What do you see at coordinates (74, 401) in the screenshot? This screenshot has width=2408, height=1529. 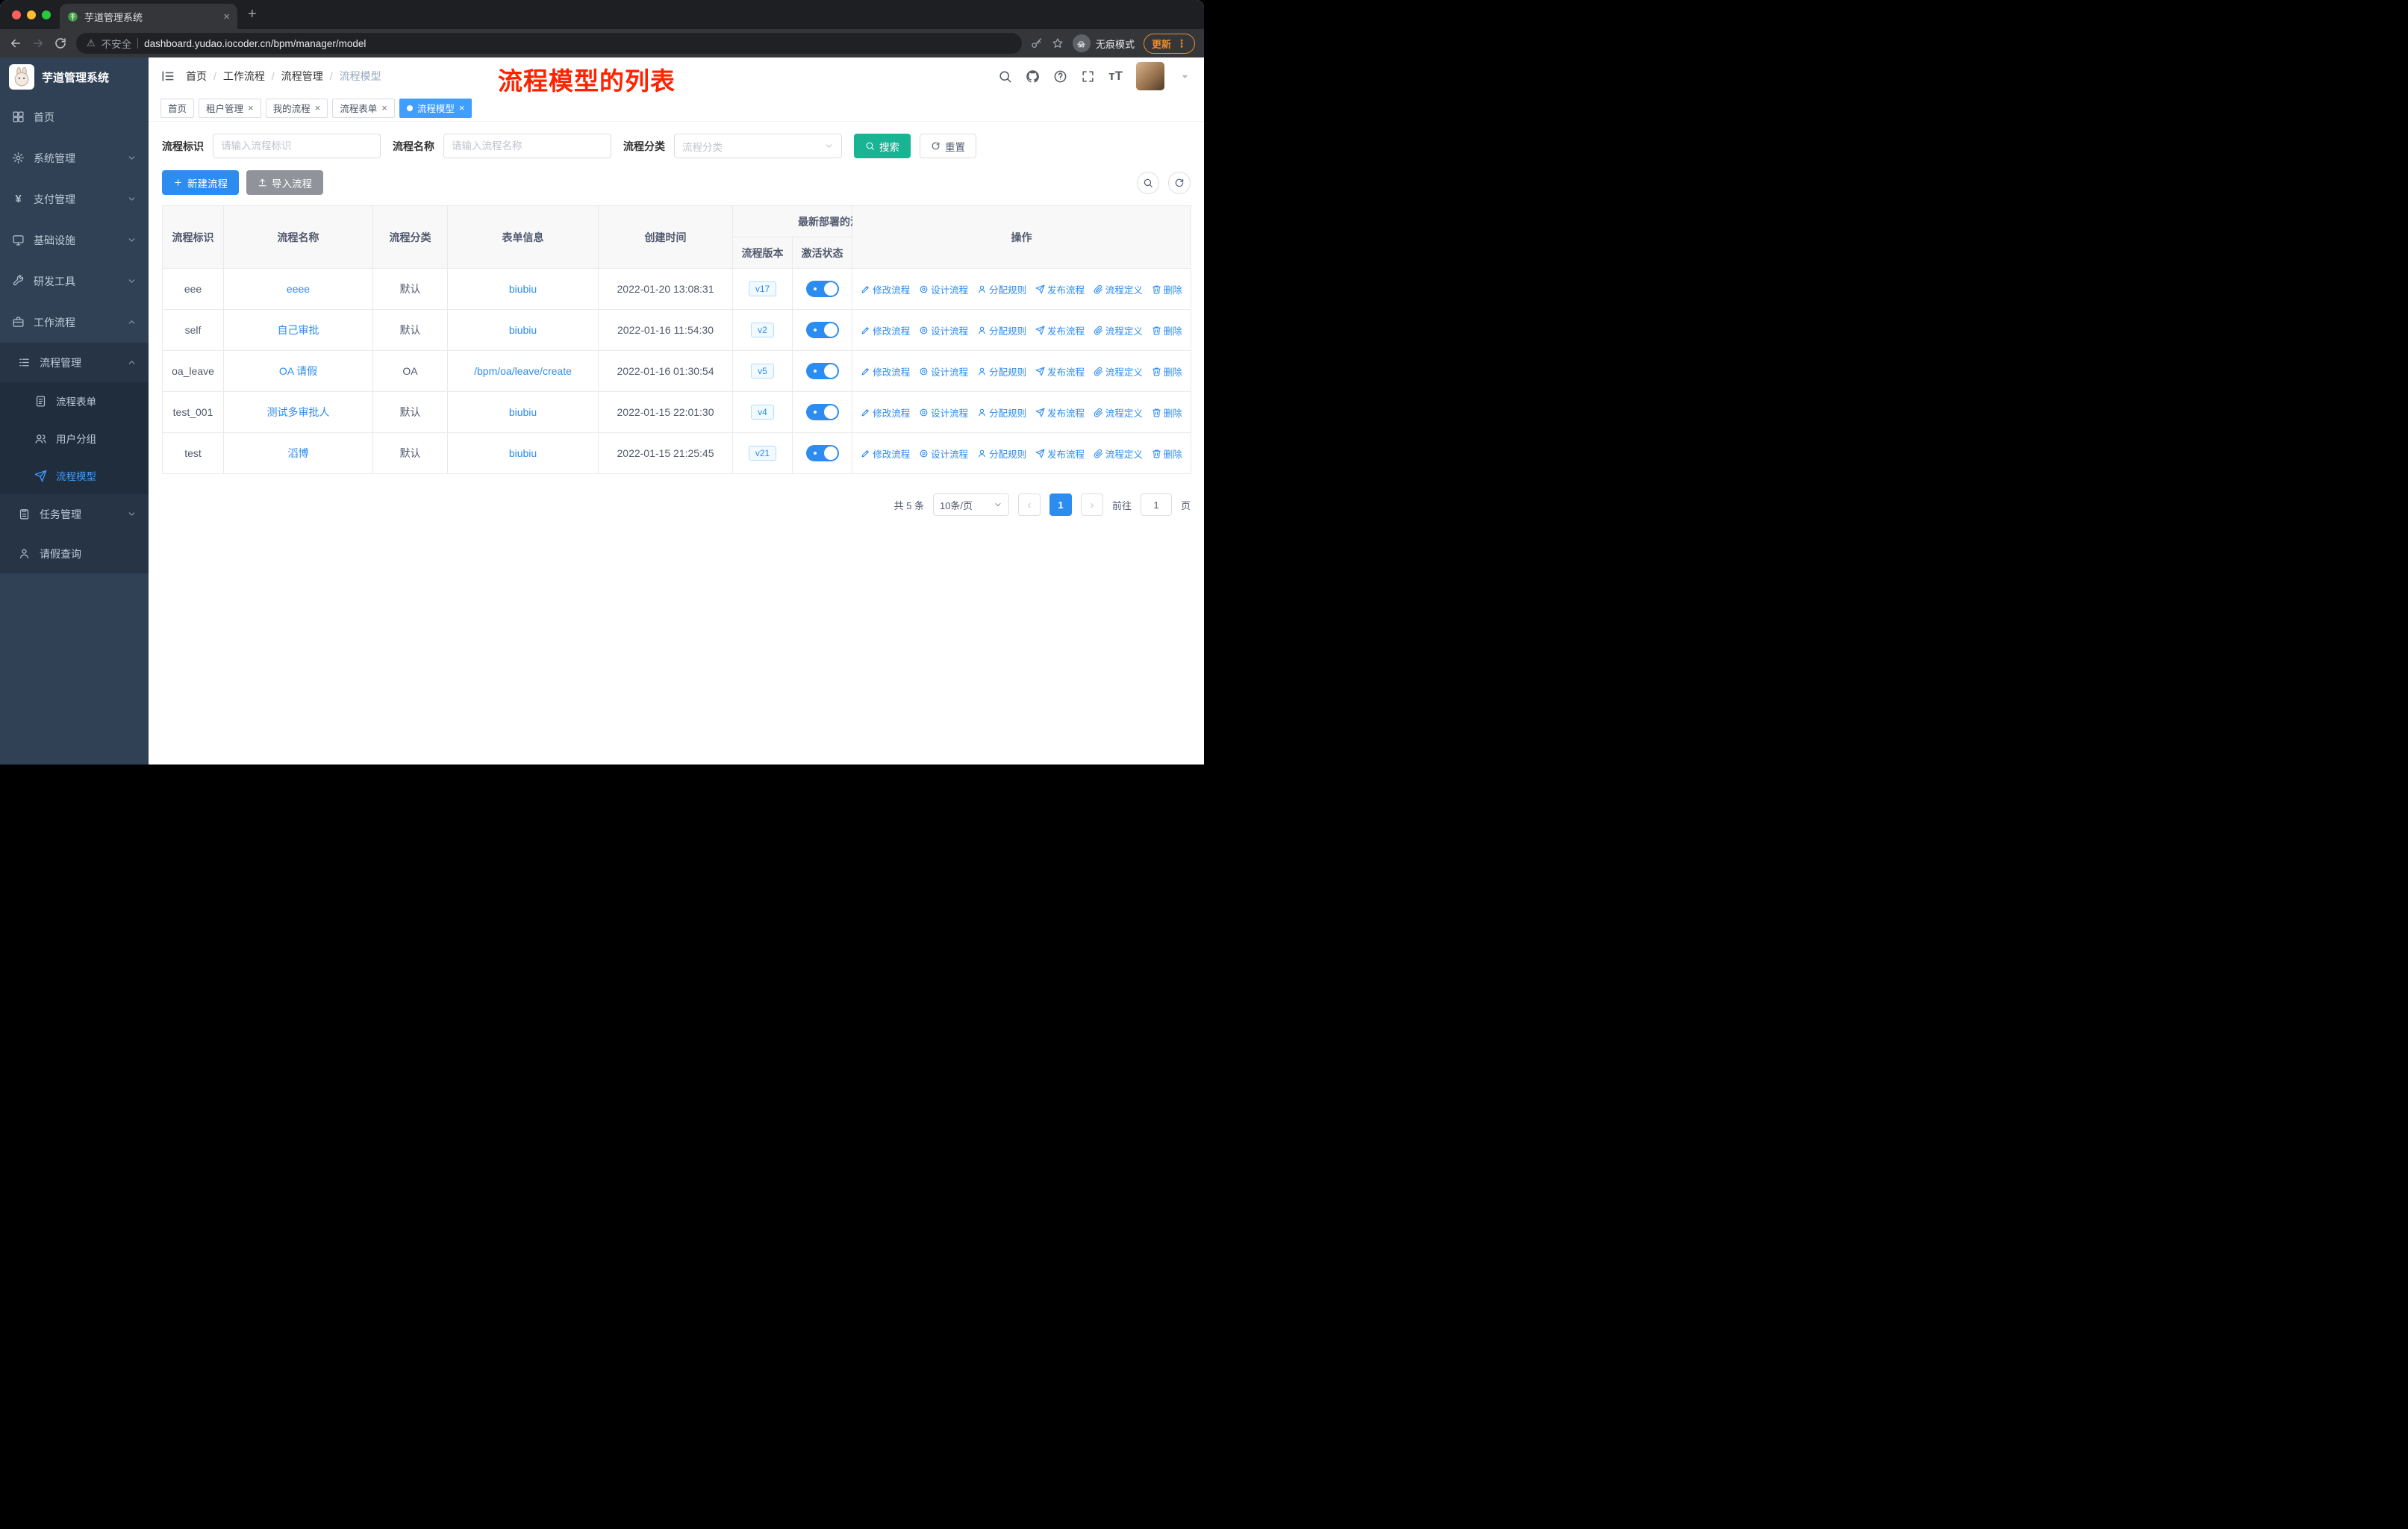 I see `sidebar-item-process-form: 流程表单` at bounding box center [74, 401].